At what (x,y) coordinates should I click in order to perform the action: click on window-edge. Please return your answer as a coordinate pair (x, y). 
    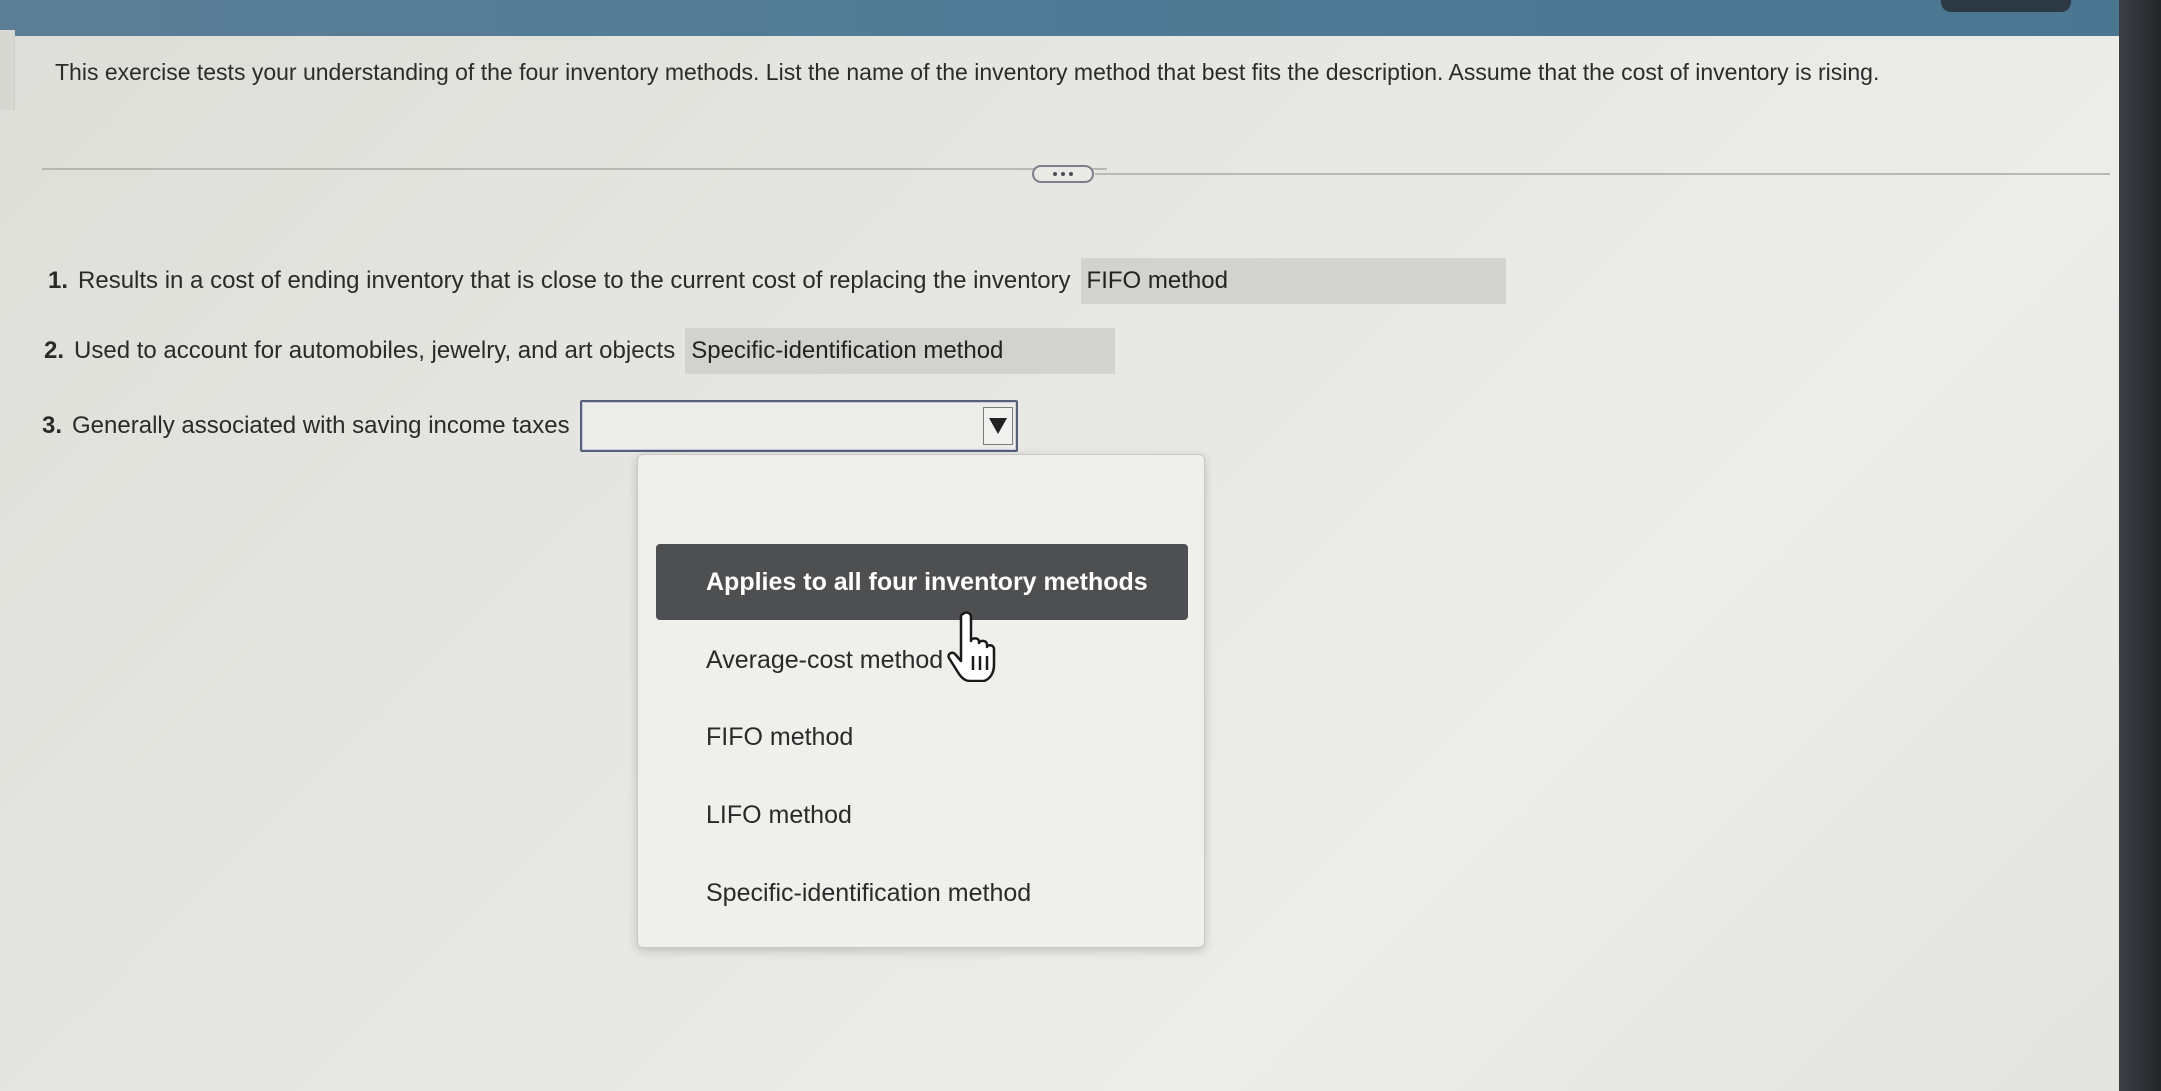
    Looking at the image, I should click on (2140, 545).